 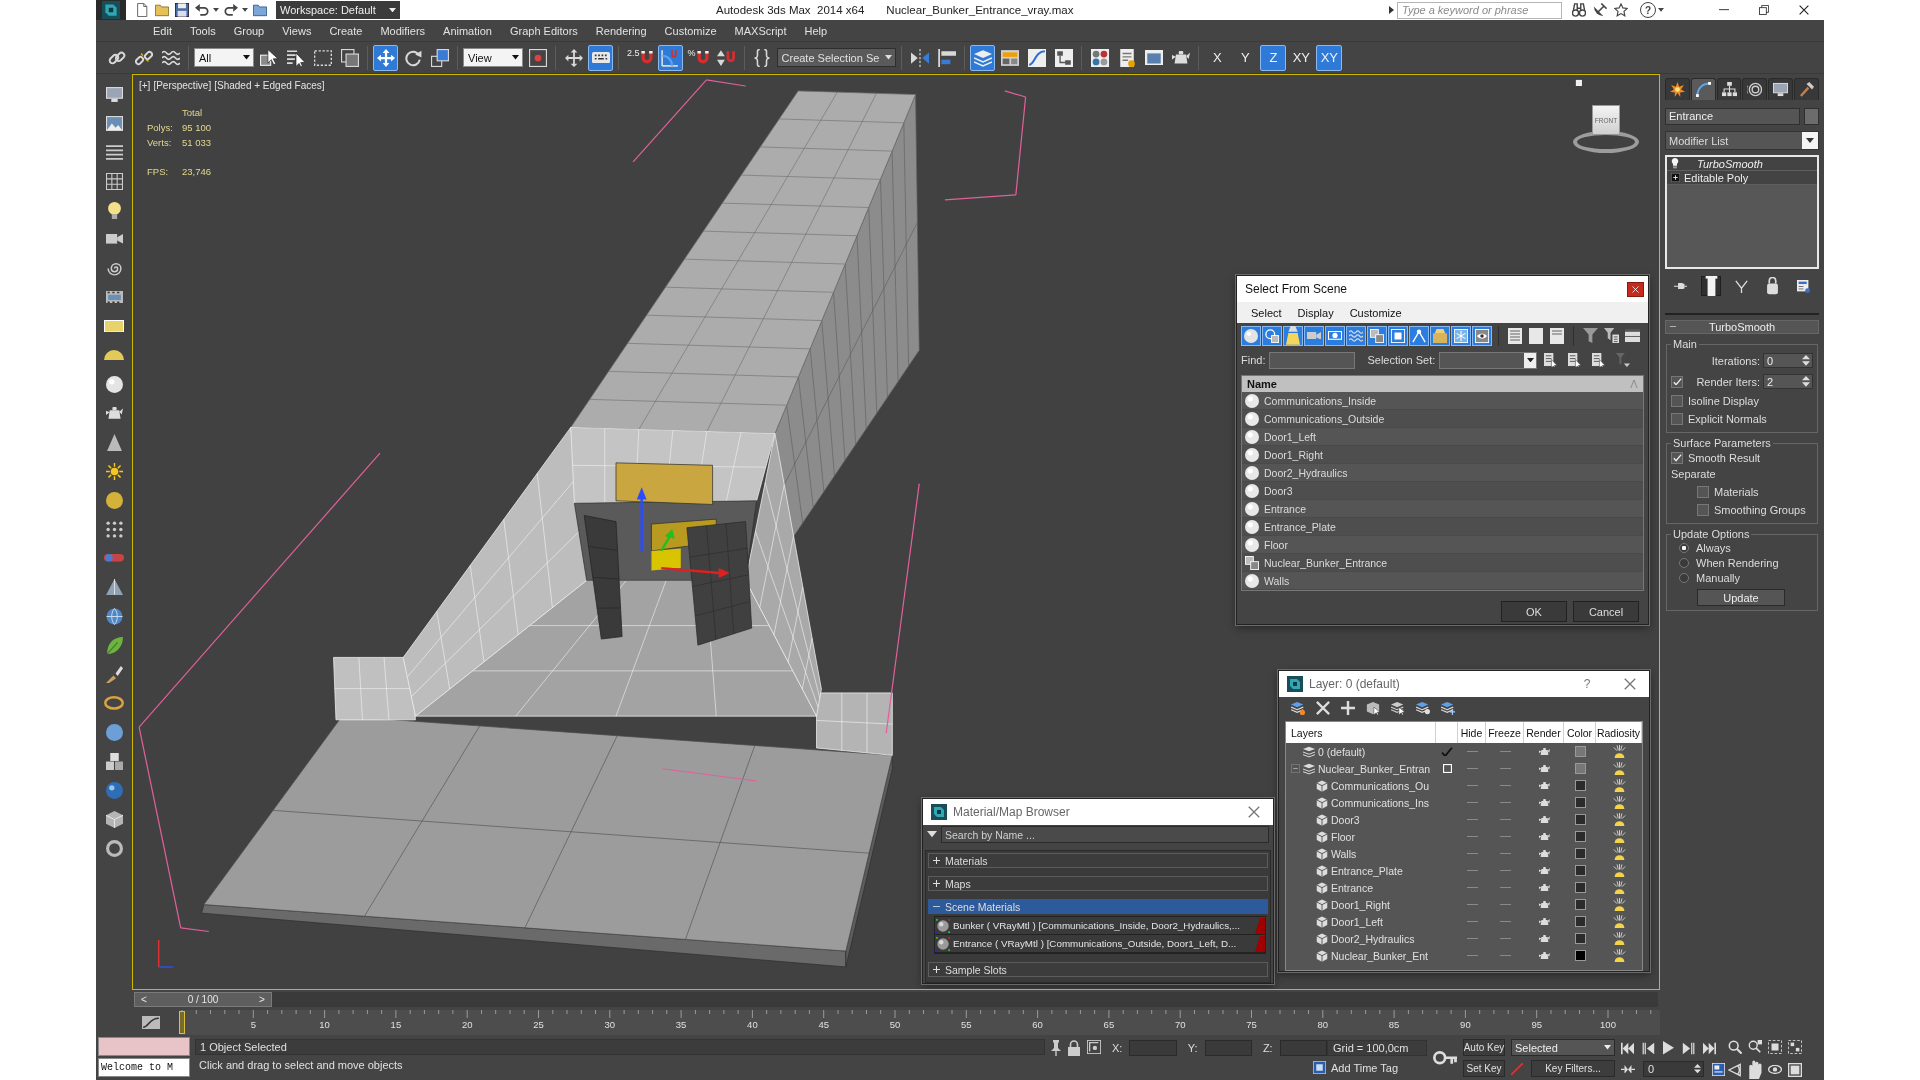 What do you see at coordinates (1606, 611) in the screenshot?
I see `dialog-button: Cancel` at bounding box center [1606, 611].